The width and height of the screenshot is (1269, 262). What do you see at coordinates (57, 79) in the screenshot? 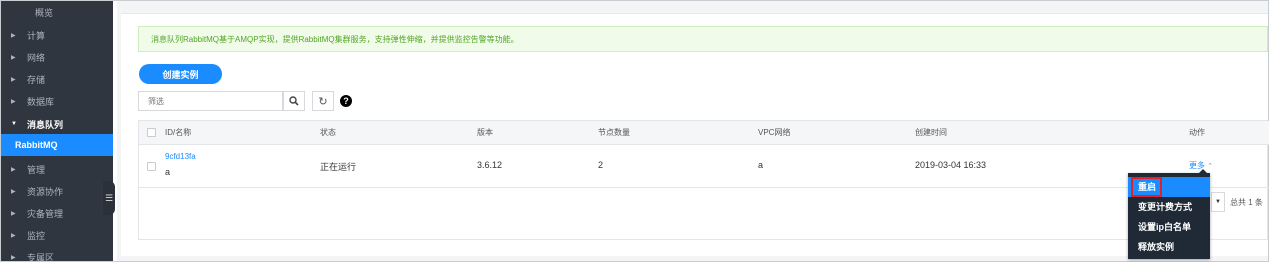
I see `sidebar-item-storage: ▶ 存储` at bounding box center [57, 79].